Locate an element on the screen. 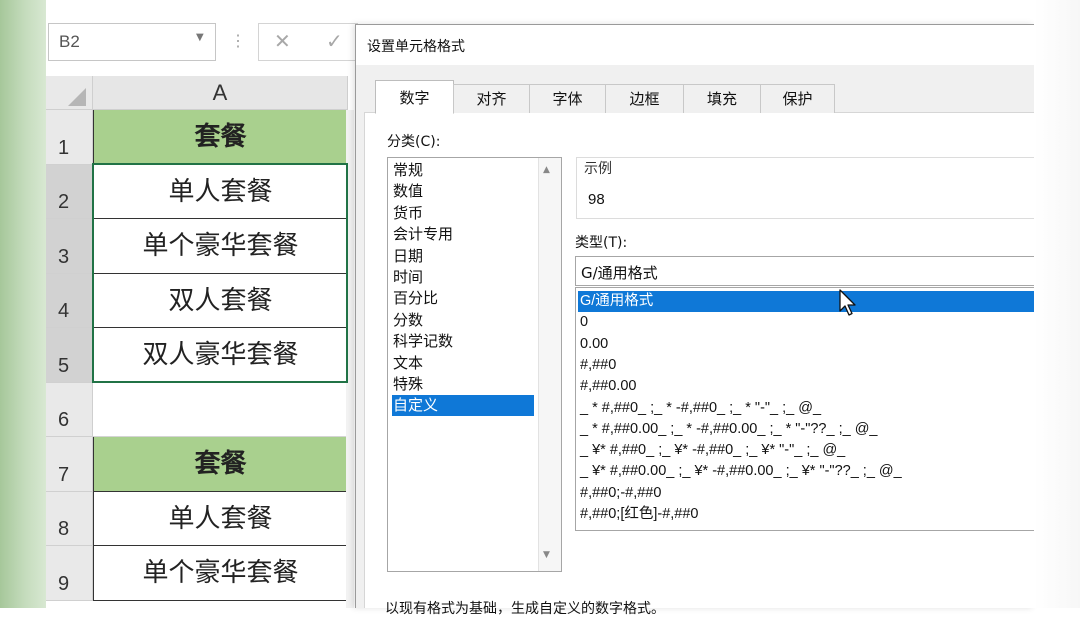  category-item: 货币 is located at coordinates (463, 213).